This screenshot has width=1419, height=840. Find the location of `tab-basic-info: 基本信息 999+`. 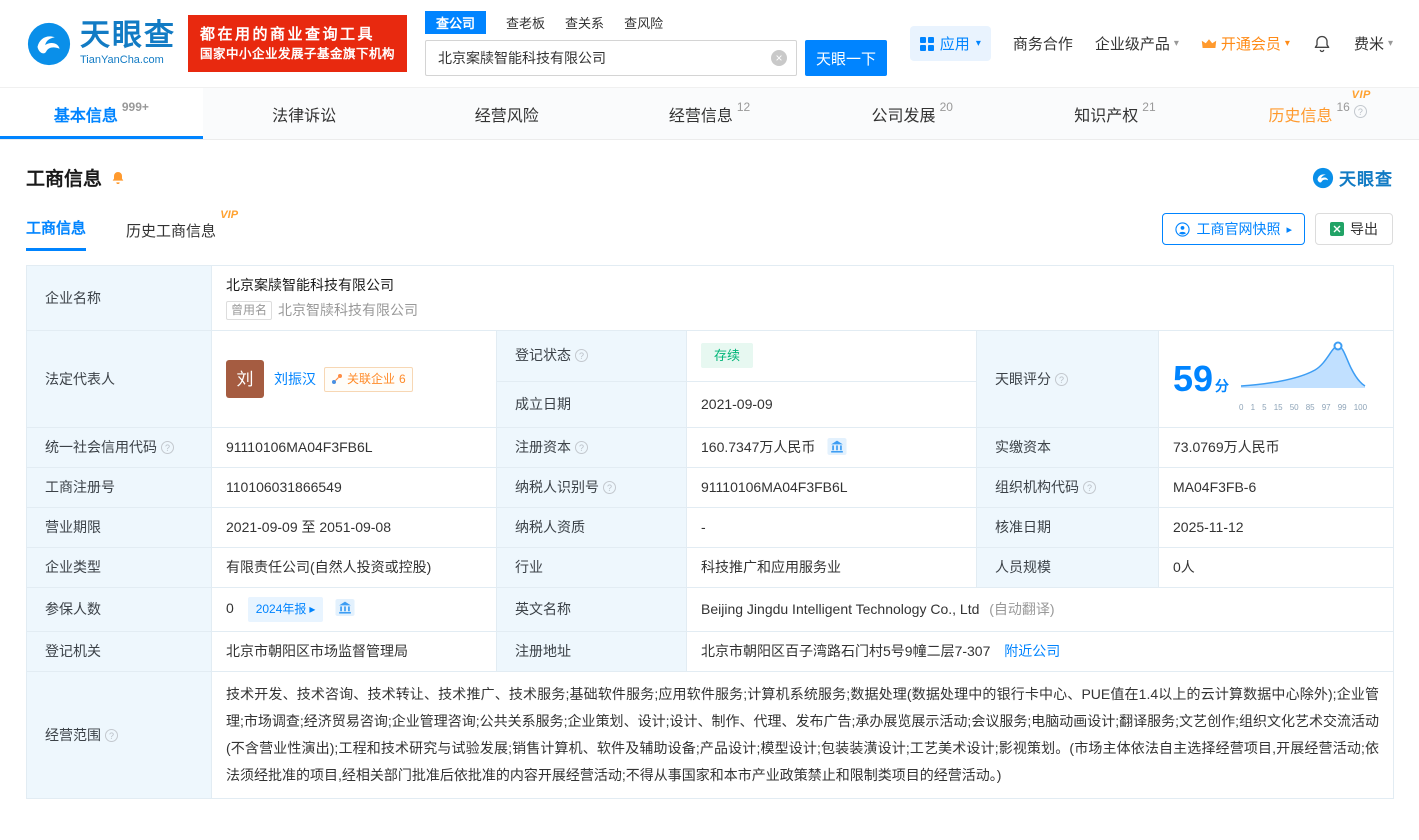

tab-basic-info: 基本信息 999+ is located at coordinates (101, 113).